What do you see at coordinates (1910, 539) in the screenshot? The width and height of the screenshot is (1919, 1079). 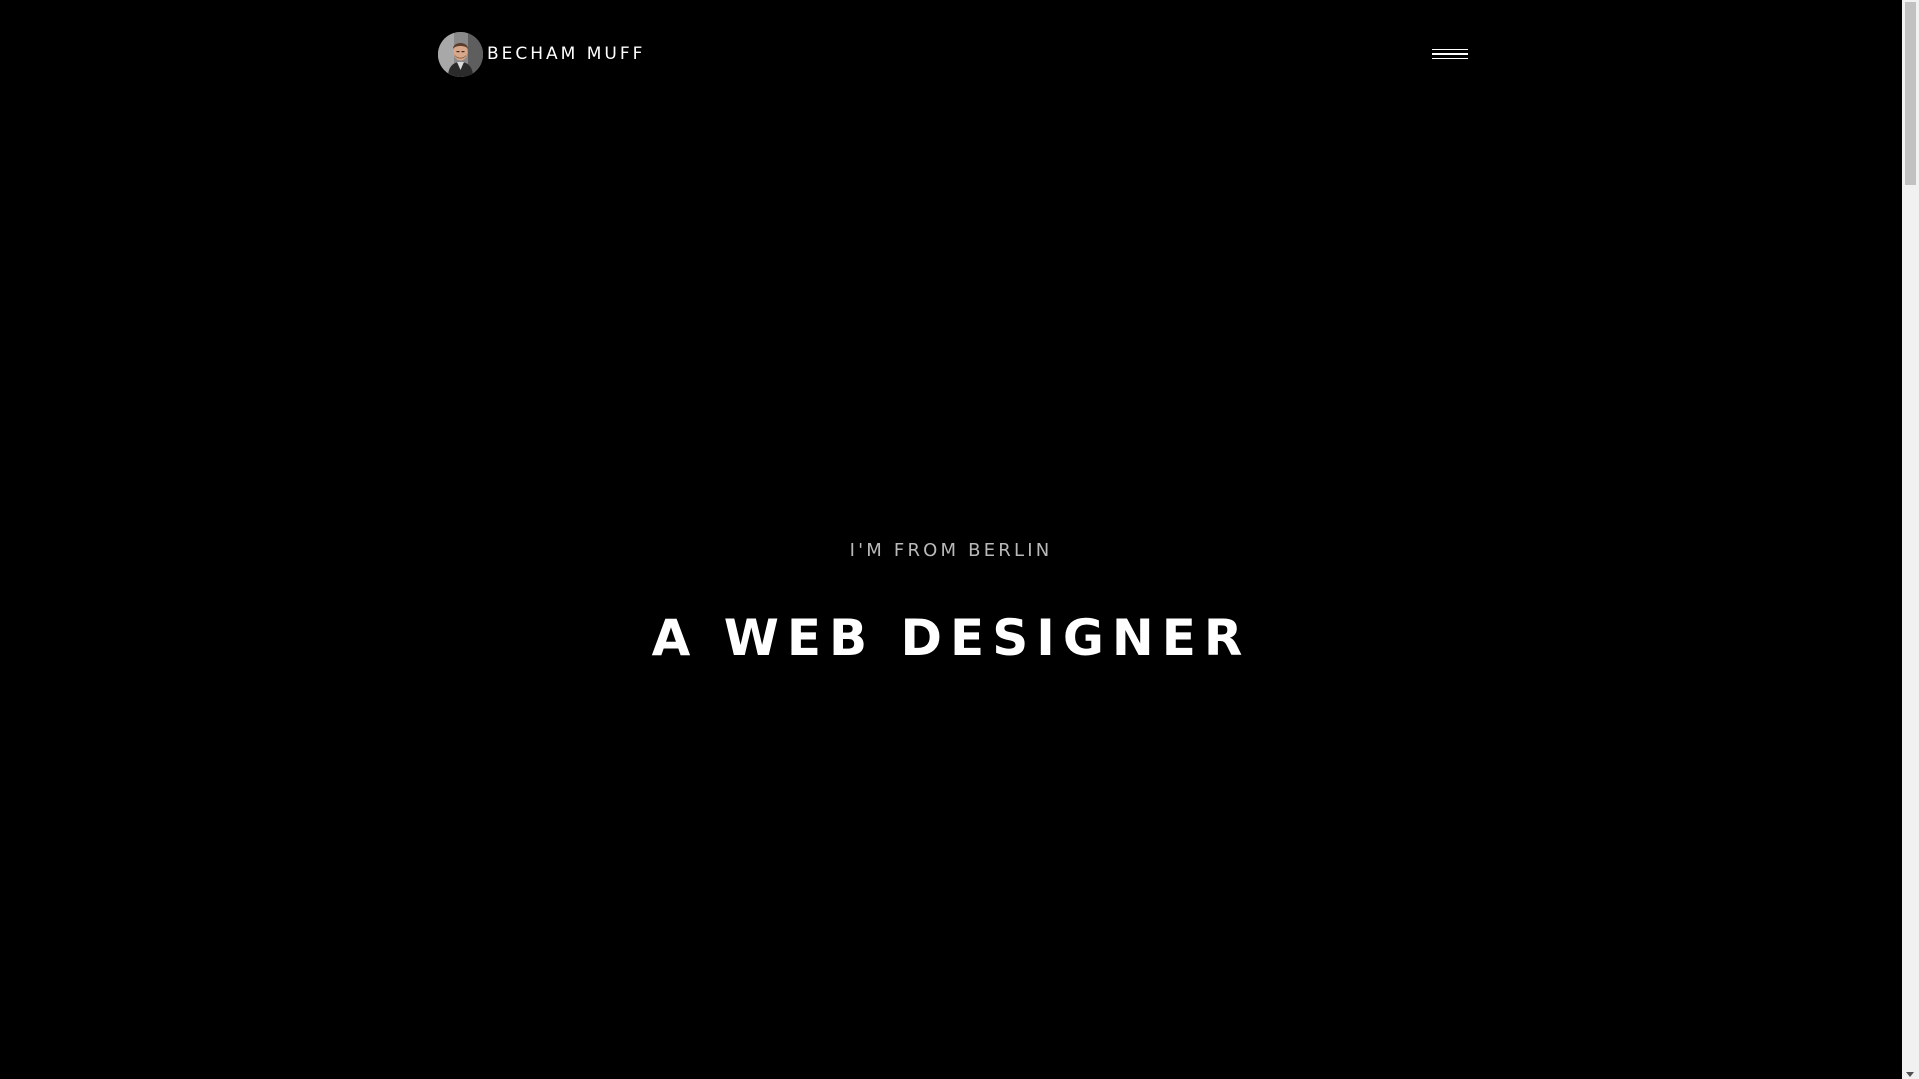 I see `vertical-scrollbar` at bounding box center [1910, 539].